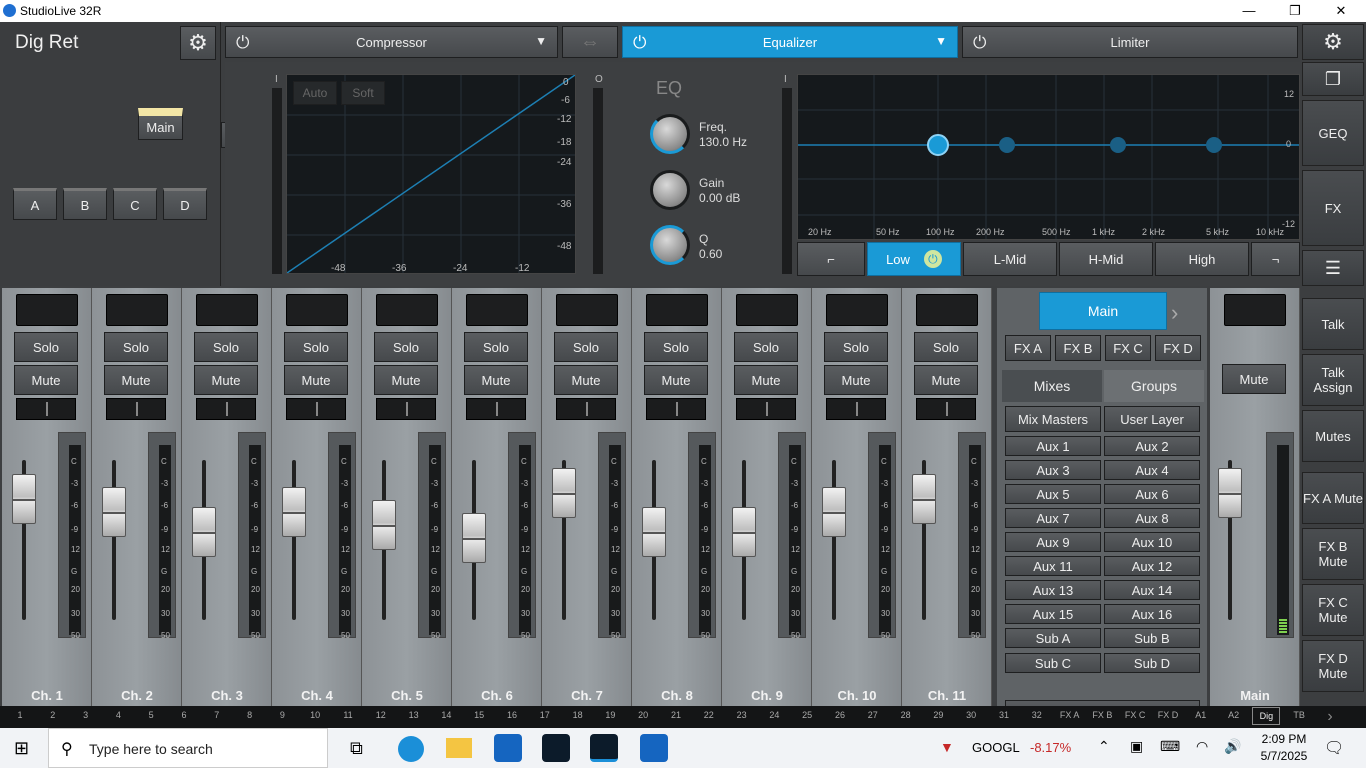 The width and height of the screenshot is (1366, 768). I want to click on fx-a-mute-button: FX A Mute, so click(1333, 498).